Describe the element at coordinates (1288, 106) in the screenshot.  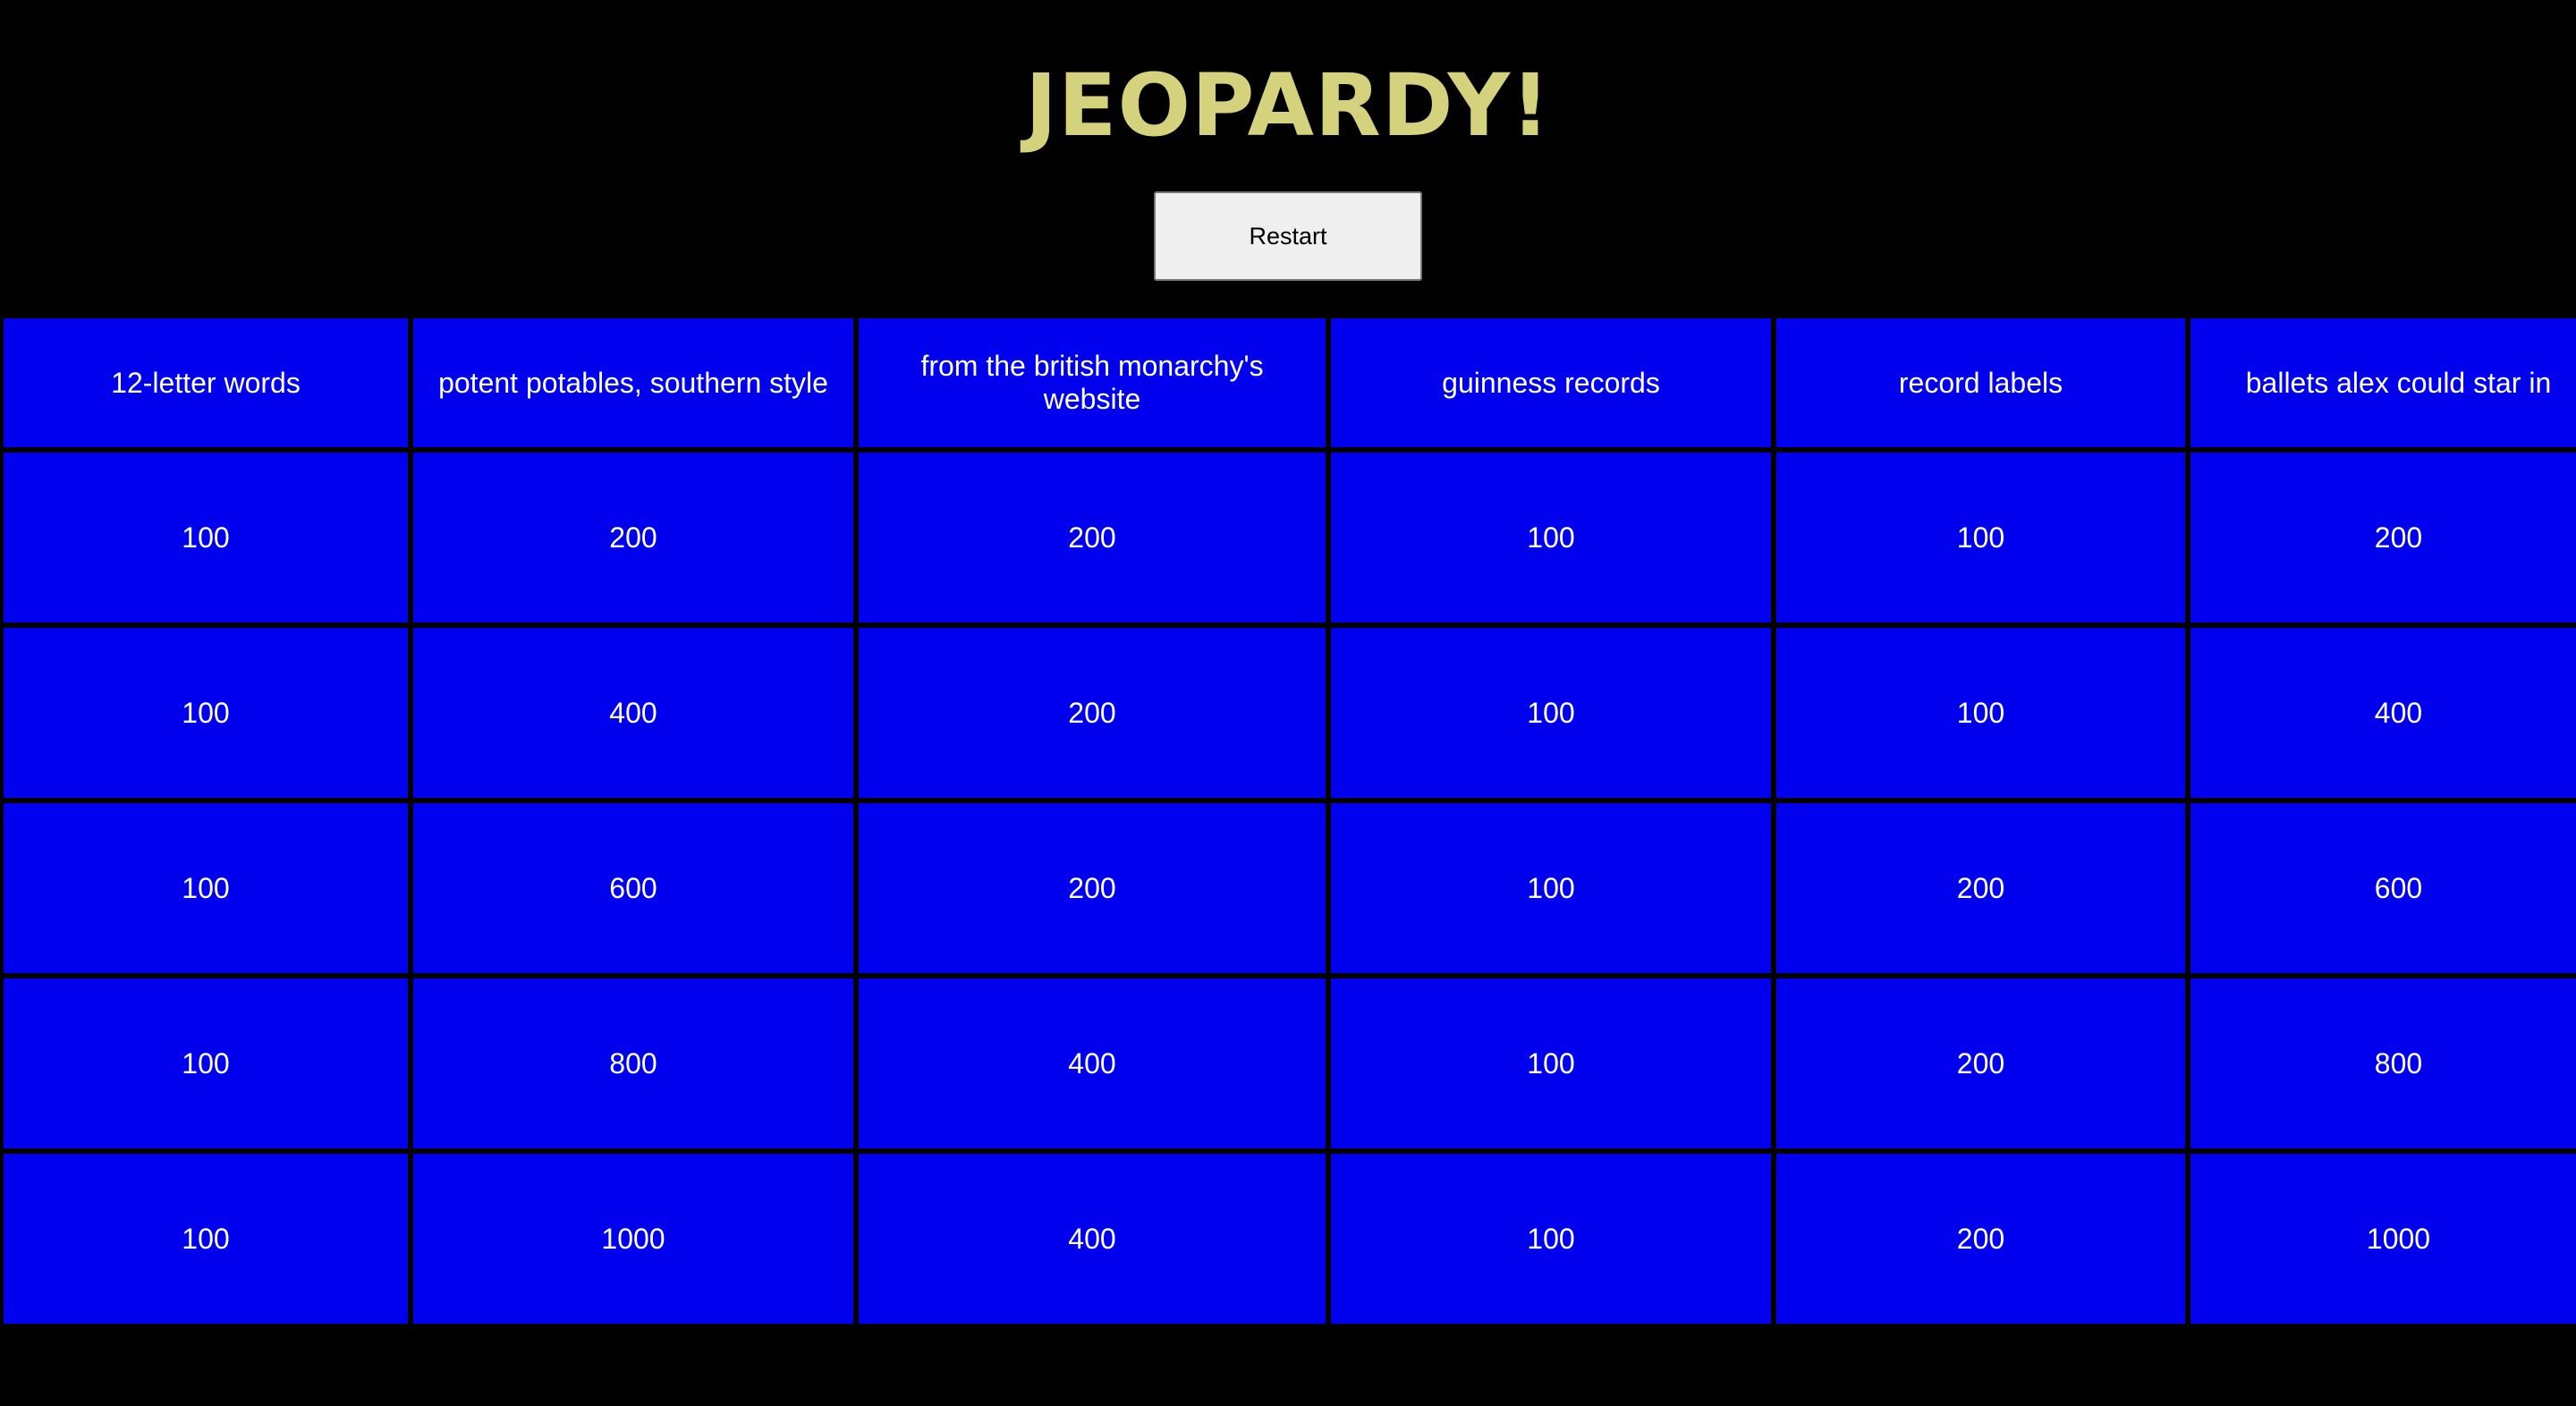
I see `game-title: JEOPARDY!` at that location.